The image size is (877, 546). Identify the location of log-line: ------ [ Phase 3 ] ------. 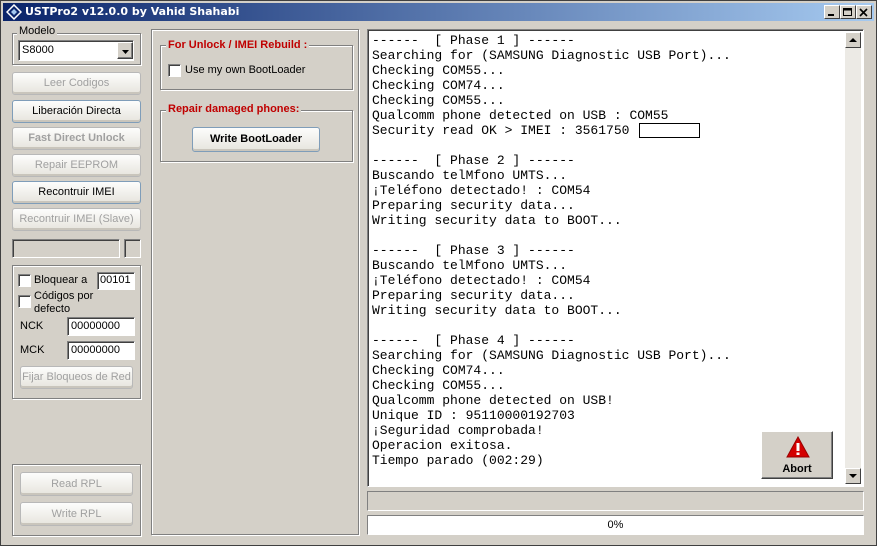
(473, 250).